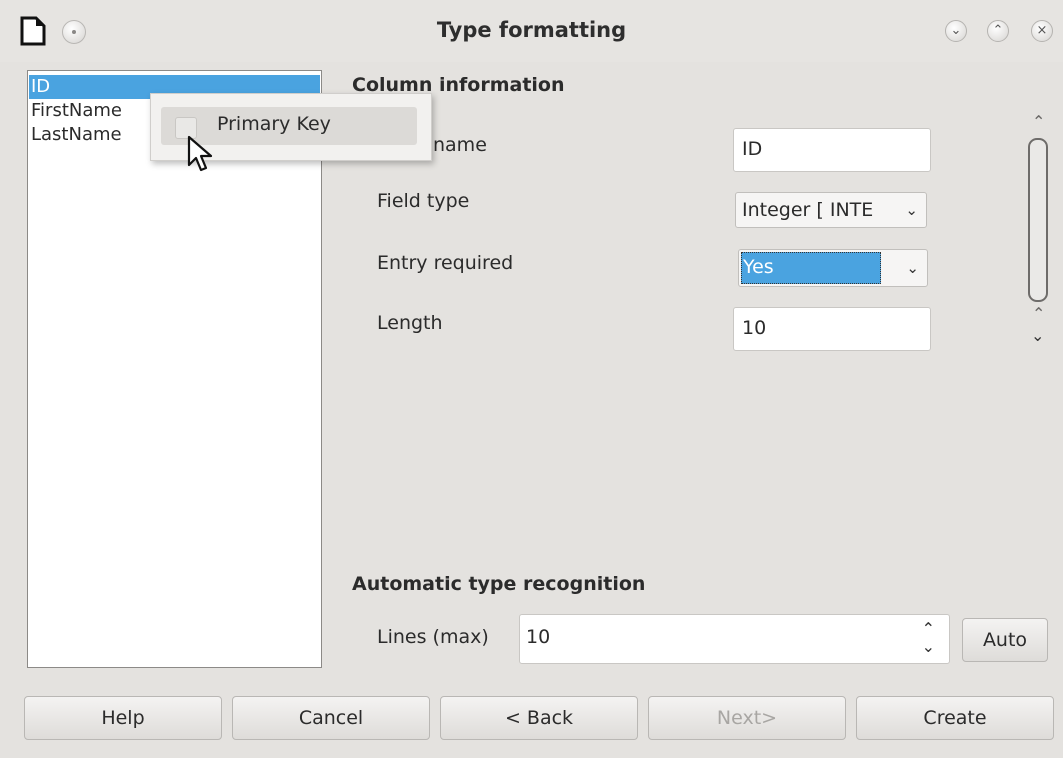  What do you see at coordinates (832, 329) in the screenshot?
I see `length-input: 10` at bounding box center [832, 329].